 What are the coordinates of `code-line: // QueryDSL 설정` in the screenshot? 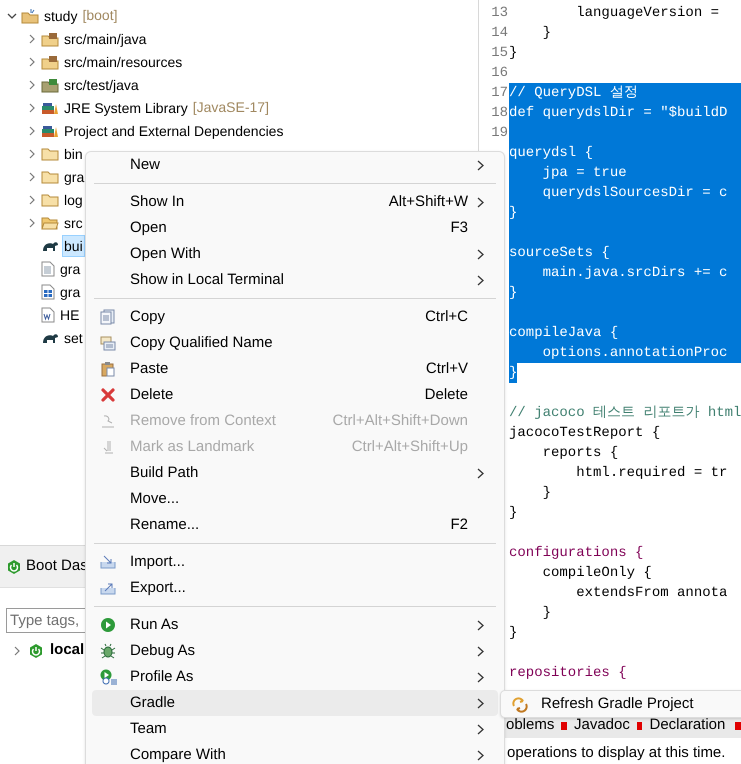 It's located at (573, 93).